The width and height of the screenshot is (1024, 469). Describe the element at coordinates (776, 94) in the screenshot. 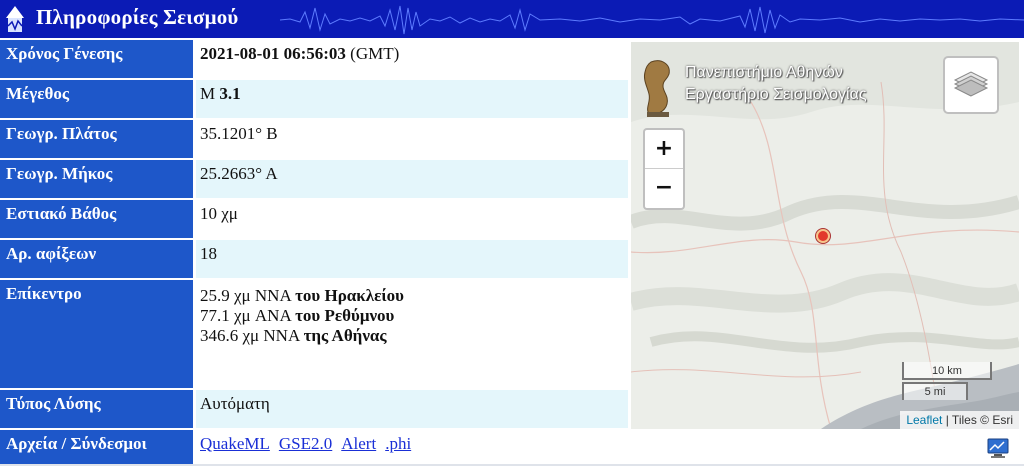

I see `logo-line-laboratory: Εργαστήριο Σεισμολογίας` at that location.